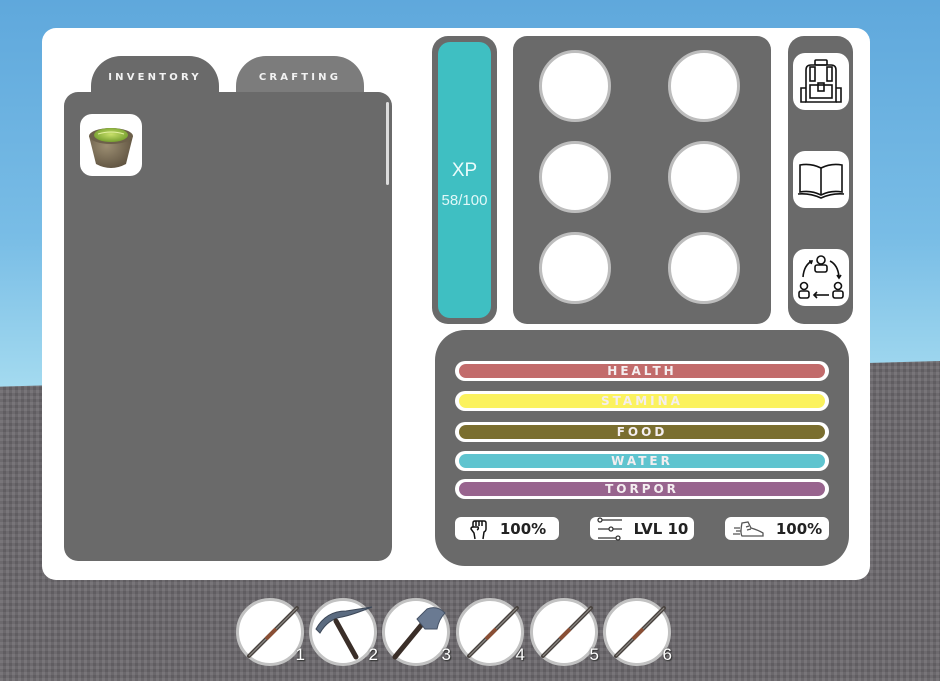 This screenshot has height=681, width=940. Describe the element at coordinates (446, 654) in the screenshot. I see `hotbar-number: 3` at that location.